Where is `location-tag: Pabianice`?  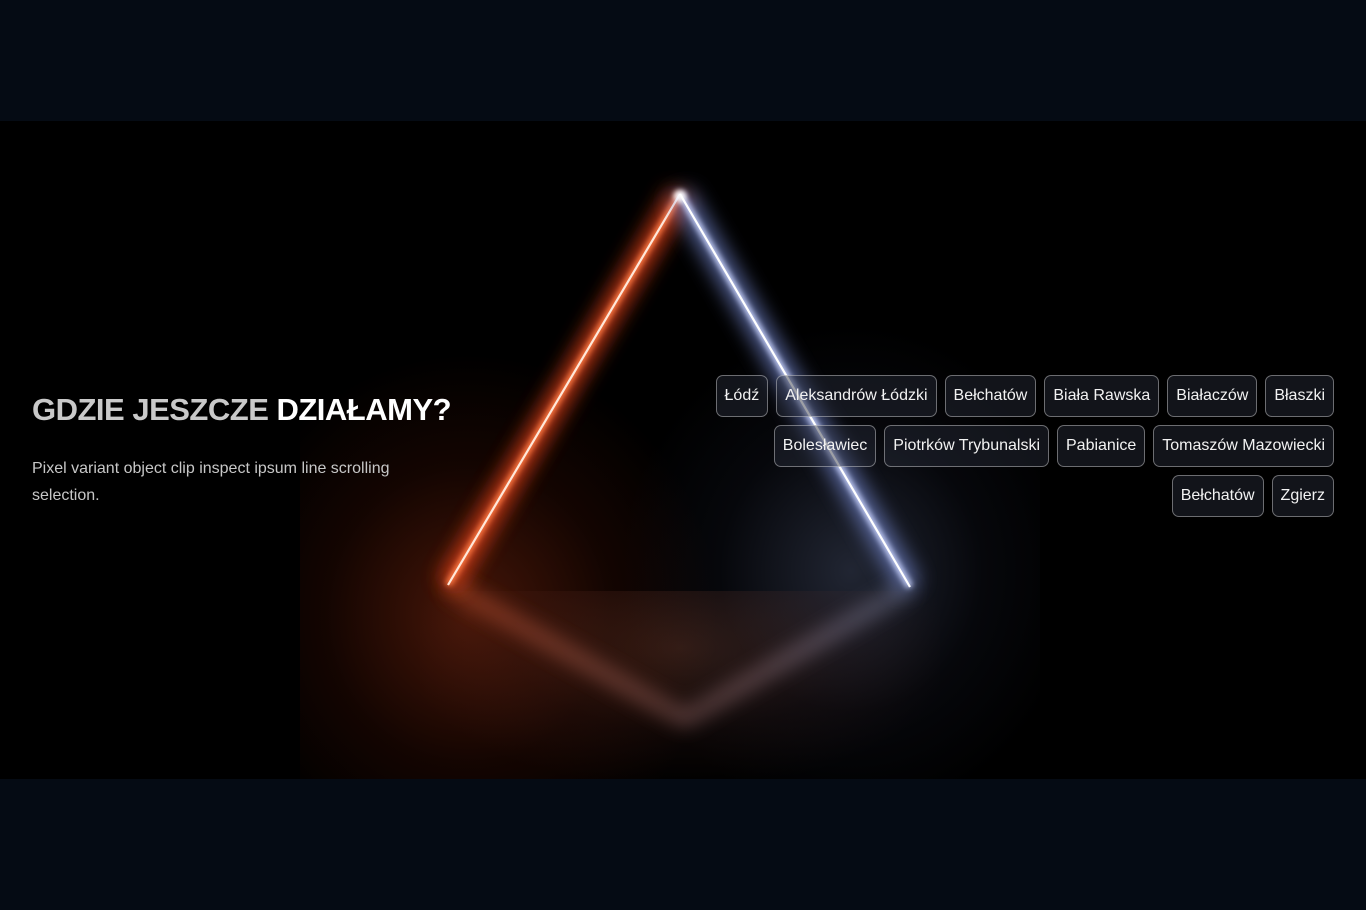
location-tag: Pabianice is located at coordinates (1101, 446).